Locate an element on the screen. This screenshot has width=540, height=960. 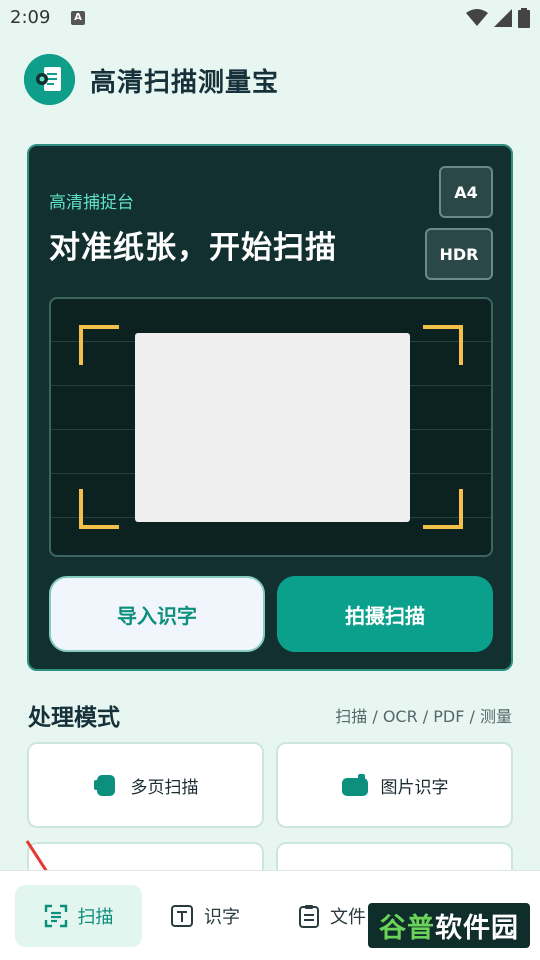
document-preview is located at coordinates (272, 427).